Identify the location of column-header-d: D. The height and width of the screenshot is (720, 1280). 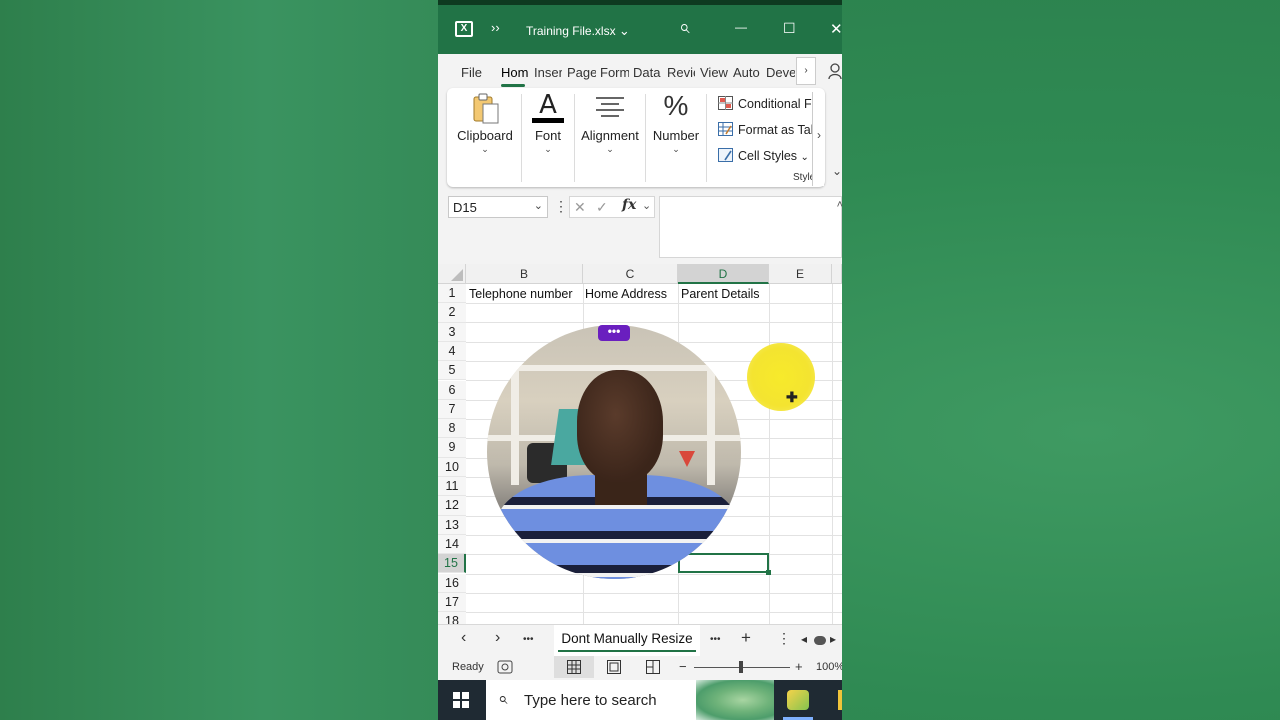
(723, 274).